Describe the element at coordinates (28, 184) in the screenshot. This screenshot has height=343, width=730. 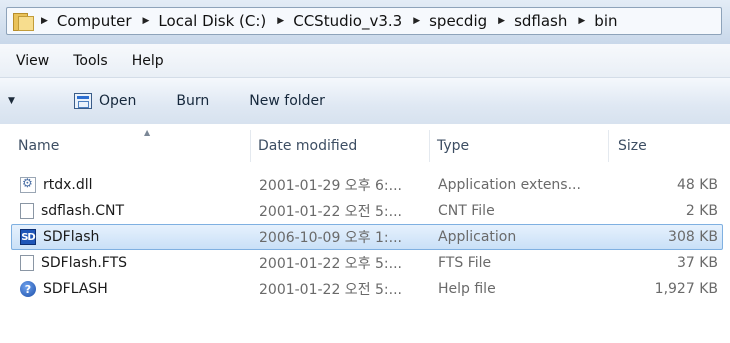
I see `dll-icon` at that location.